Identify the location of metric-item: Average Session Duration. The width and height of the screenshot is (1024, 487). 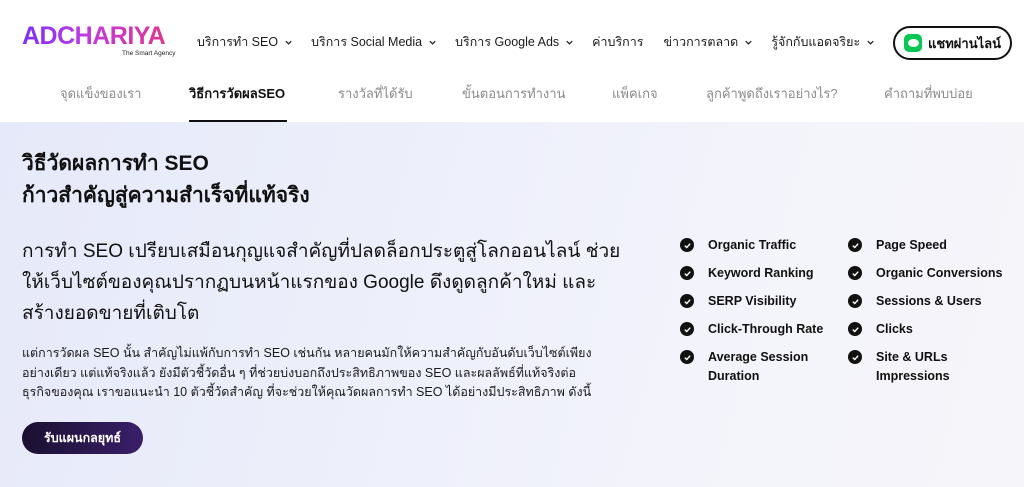
(760, 367).